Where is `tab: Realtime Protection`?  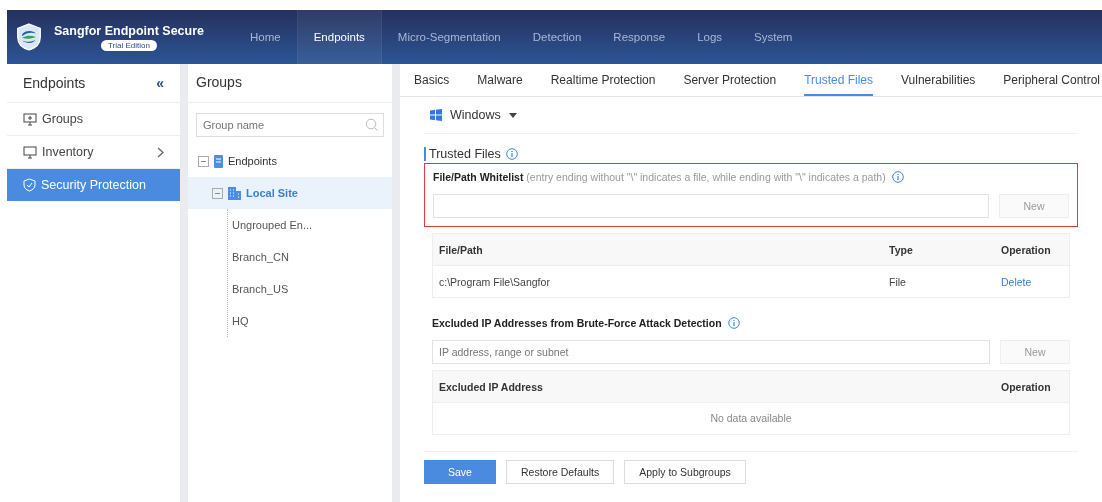
tab: Realtime Protection is located at coordinates (603, 80).